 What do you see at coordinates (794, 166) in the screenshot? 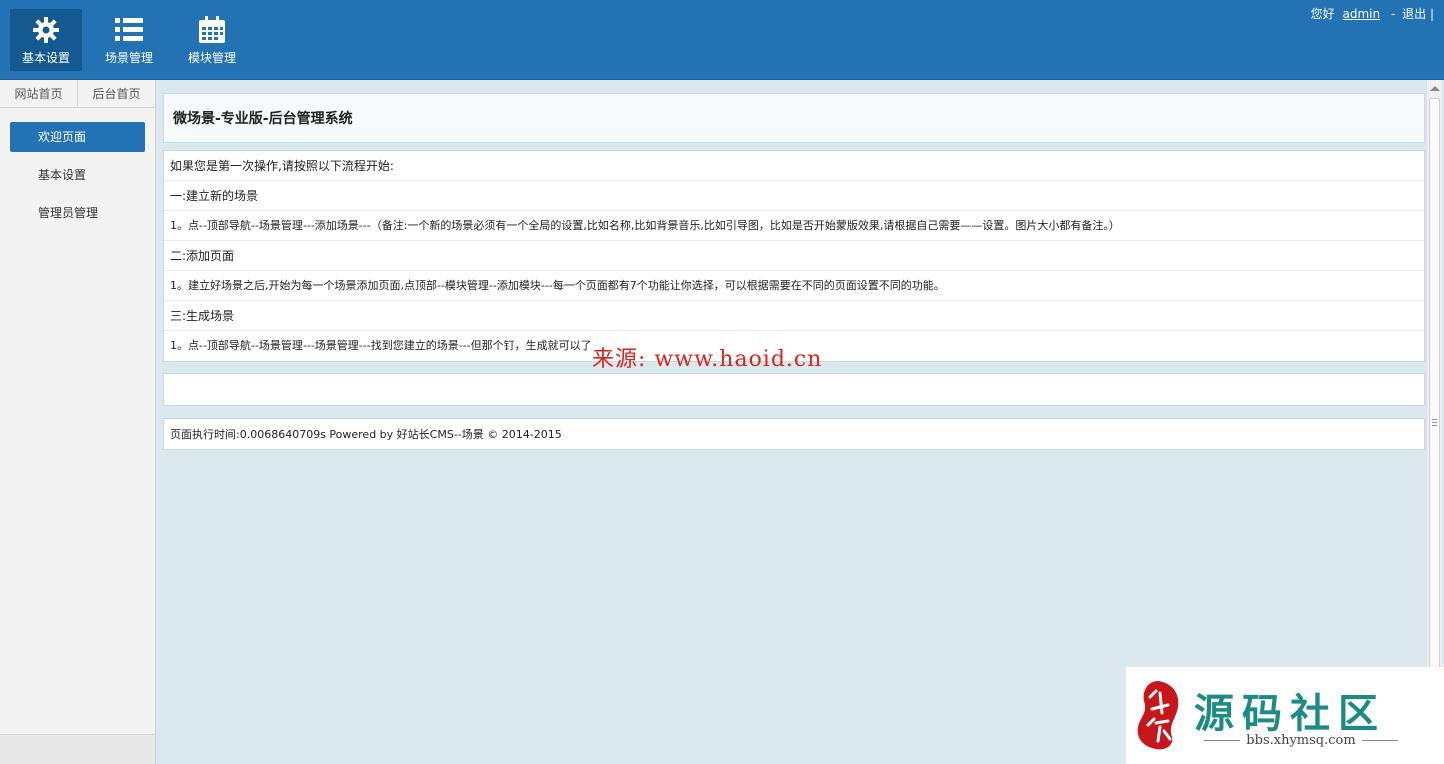
I see `instruction-row: 如果您是第一次操作,请按照以下流程开始:` at bounding box center [794, 166].